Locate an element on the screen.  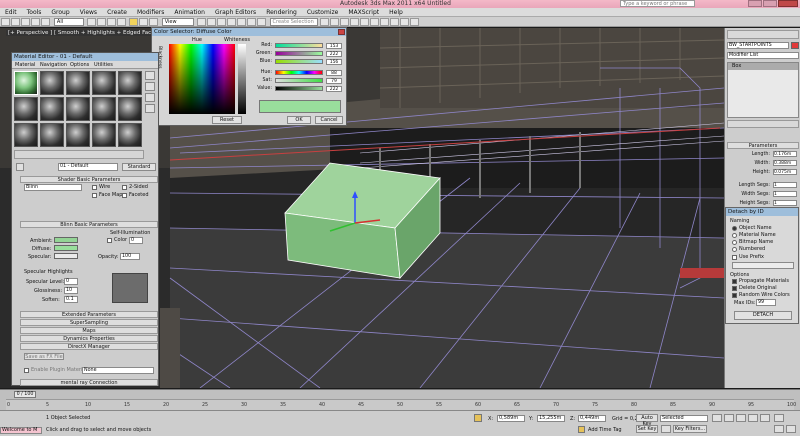
detach-button: DETACH is located at coordinates (763, 315).